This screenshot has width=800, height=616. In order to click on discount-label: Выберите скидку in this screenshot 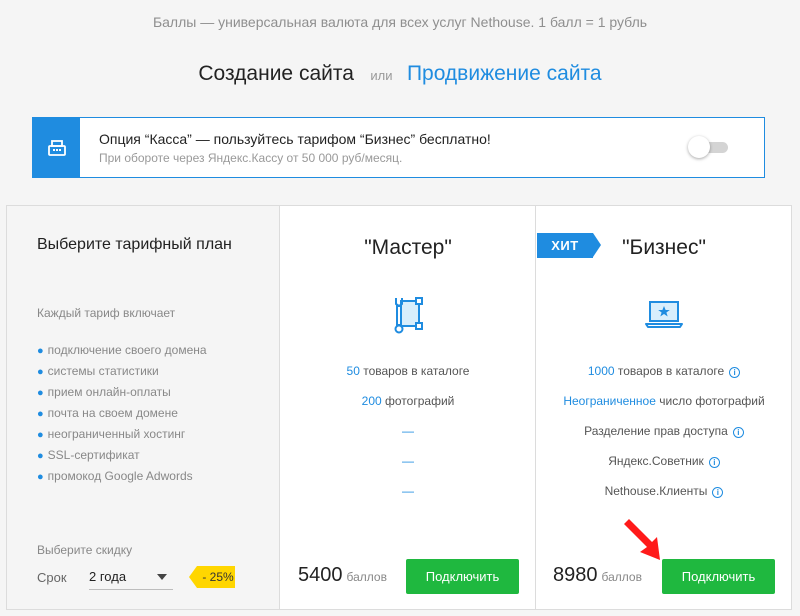, I will do `click(85, 550)`.